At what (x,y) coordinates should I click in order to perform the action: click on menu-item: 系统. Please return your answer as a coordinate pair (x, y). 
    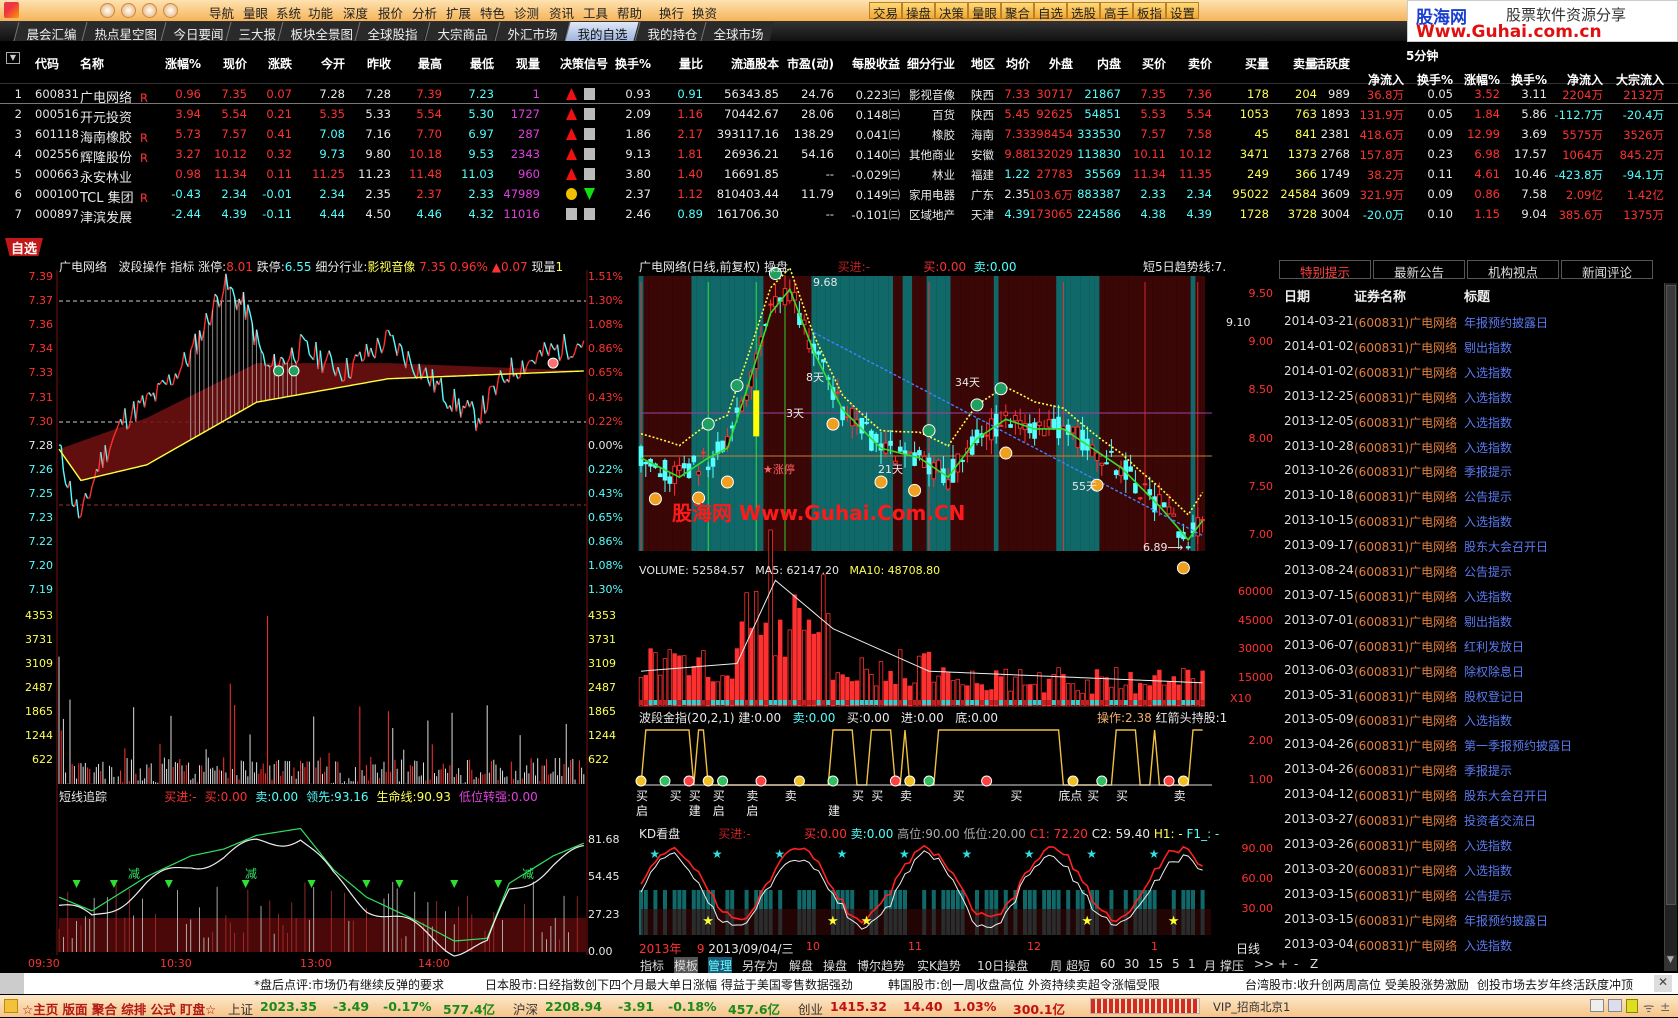
    Looking at the image, I should click on (288, 12).